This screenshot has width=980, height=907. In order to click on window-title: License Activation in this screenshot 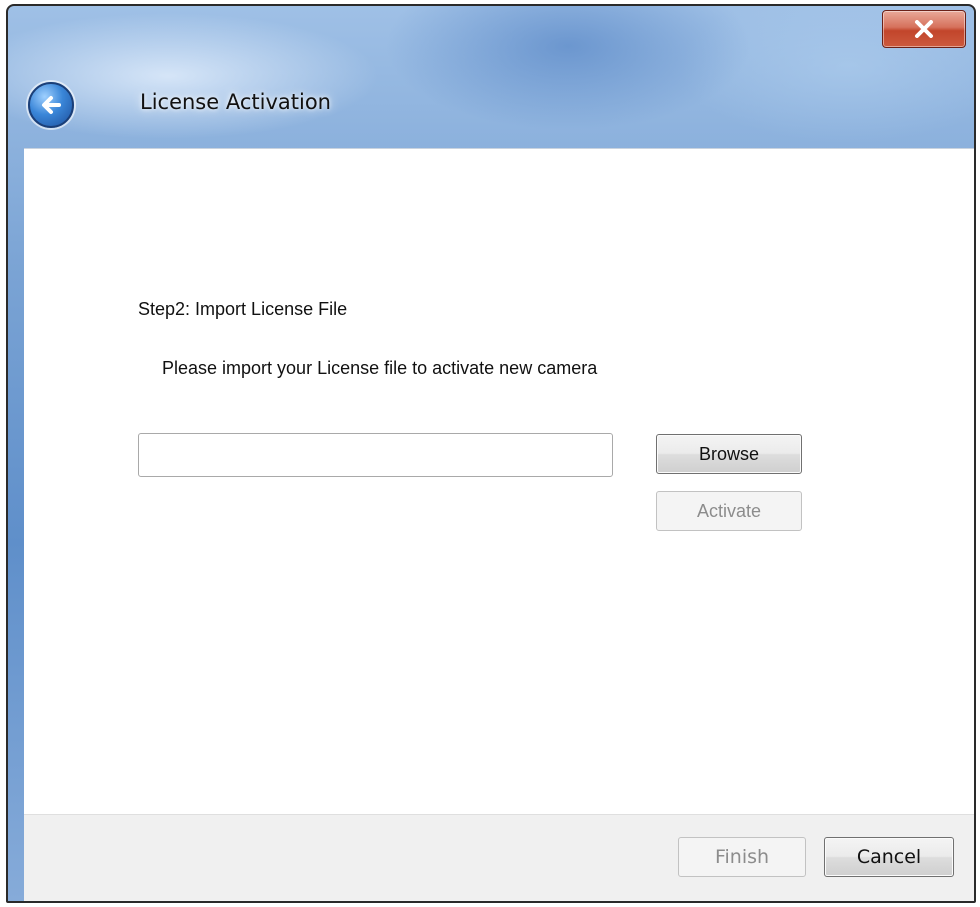, I will do `click(235, 102)`.